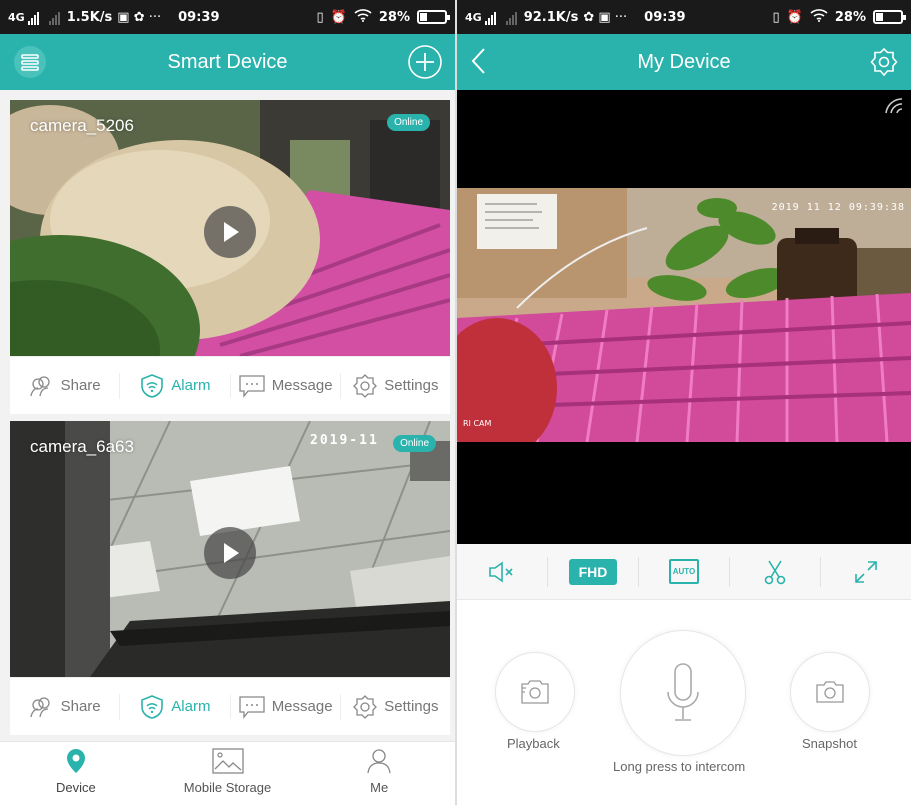 Image resolution: width=911 pixels, height=805 pixels. I want to click on tab-me-label: Me, so click(379, 787).